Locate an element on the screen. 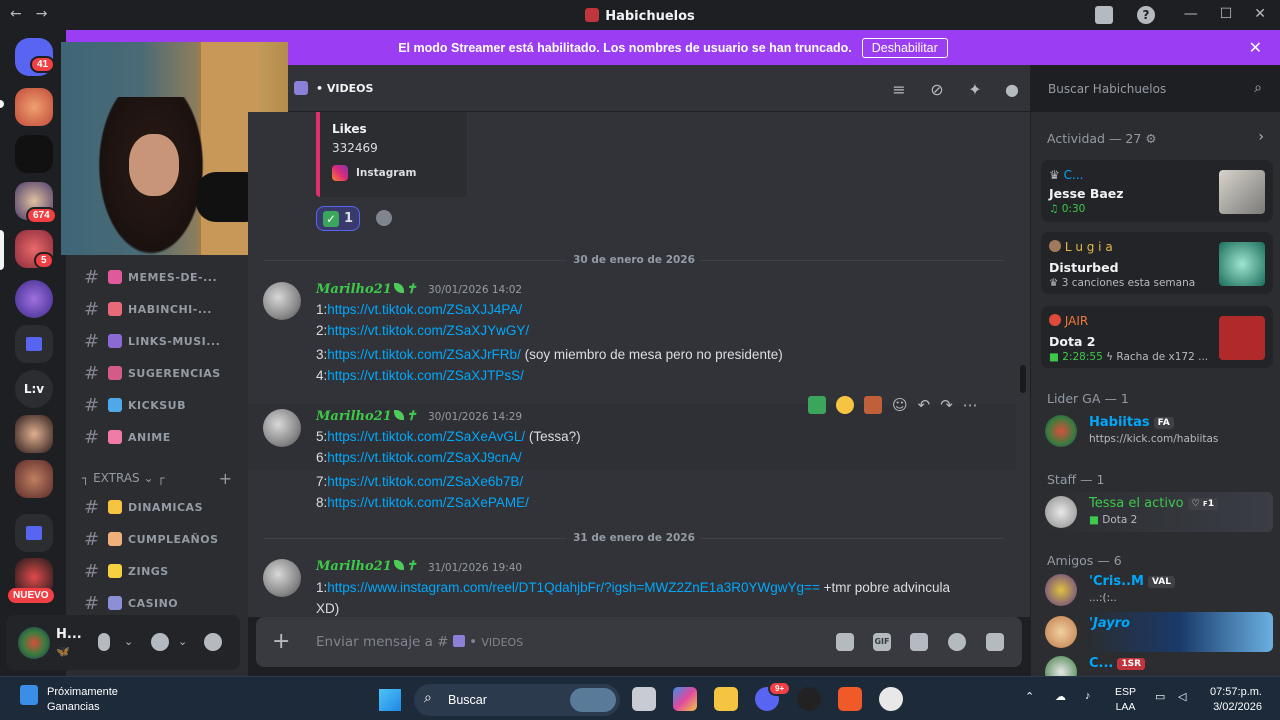 Image resolution: width=1280 pixels, height=720 pixels. emoji-icon is located at coordinates (957, 642).